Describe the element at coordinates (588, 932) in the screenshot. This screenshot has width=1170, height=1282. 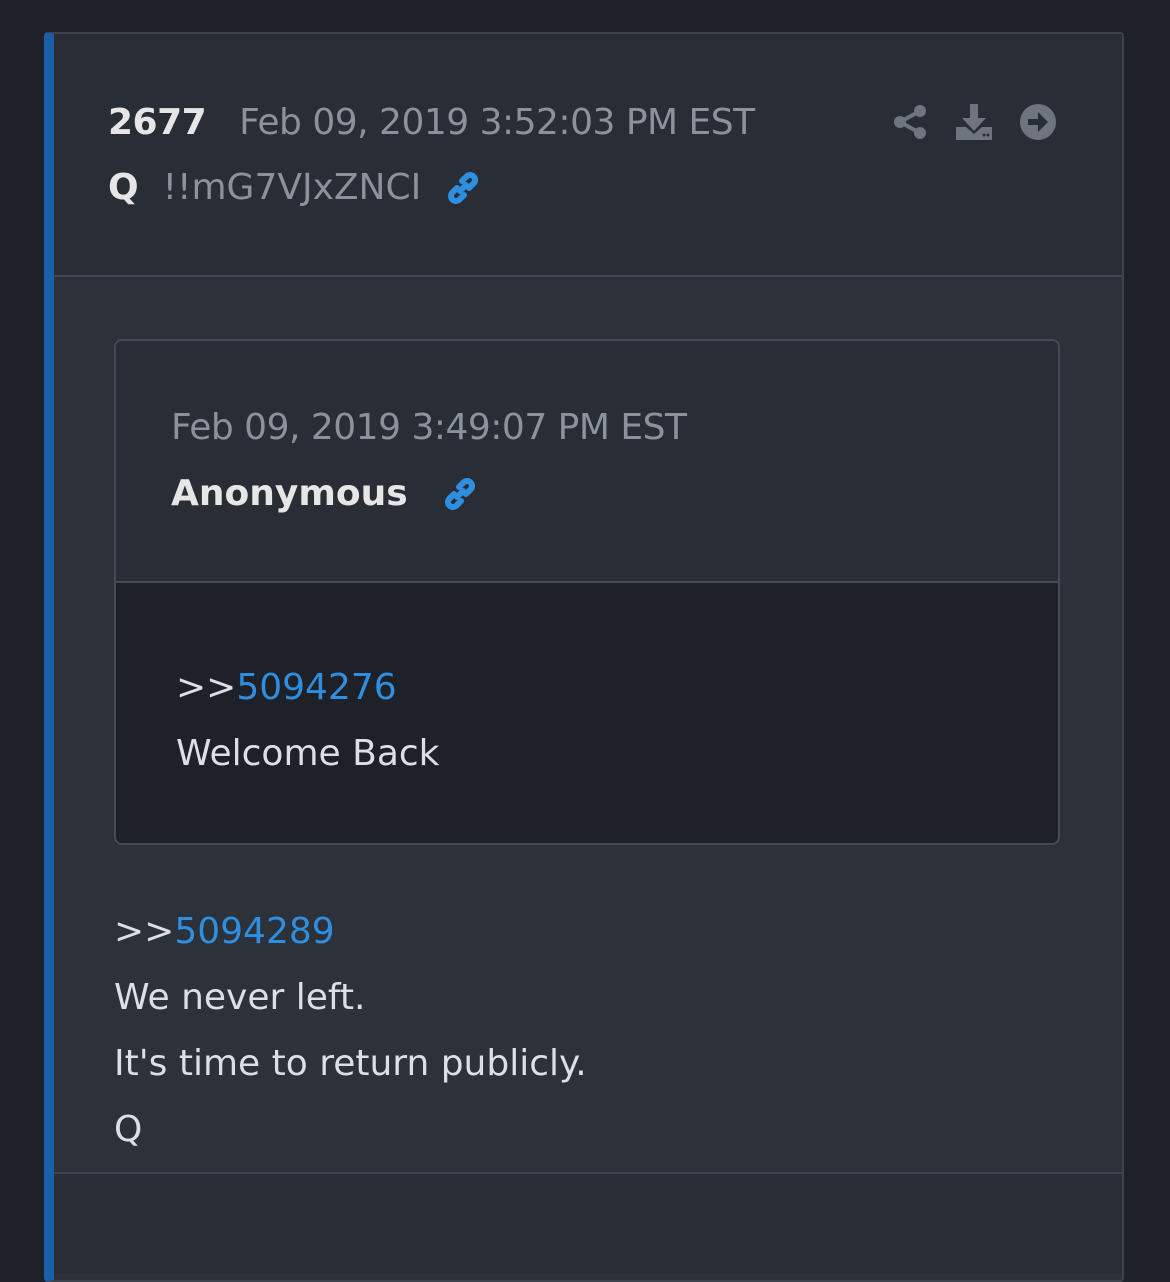
I see `post-reference: >>5094289` at that location.